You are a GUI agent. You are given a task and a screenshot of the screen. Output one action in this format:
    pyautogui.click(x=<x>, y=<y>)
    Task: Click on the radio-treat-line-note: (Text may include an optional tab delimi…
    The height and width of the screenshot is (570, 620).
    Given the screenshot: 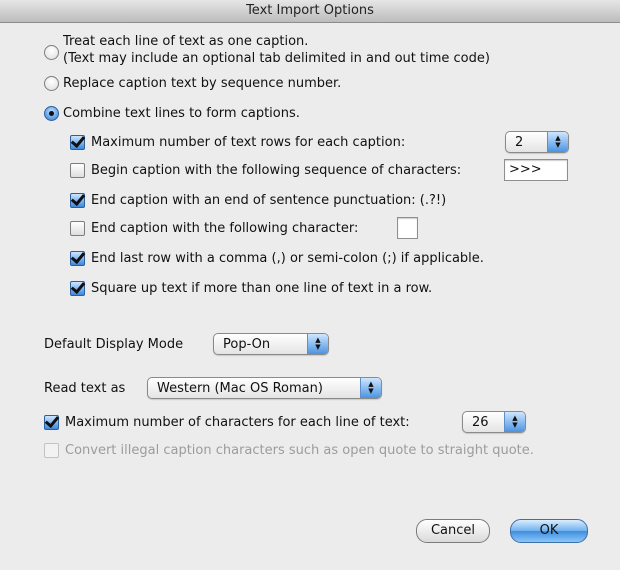 What is the action you would take?
    pyautogui.click(x=276, y=58)
    